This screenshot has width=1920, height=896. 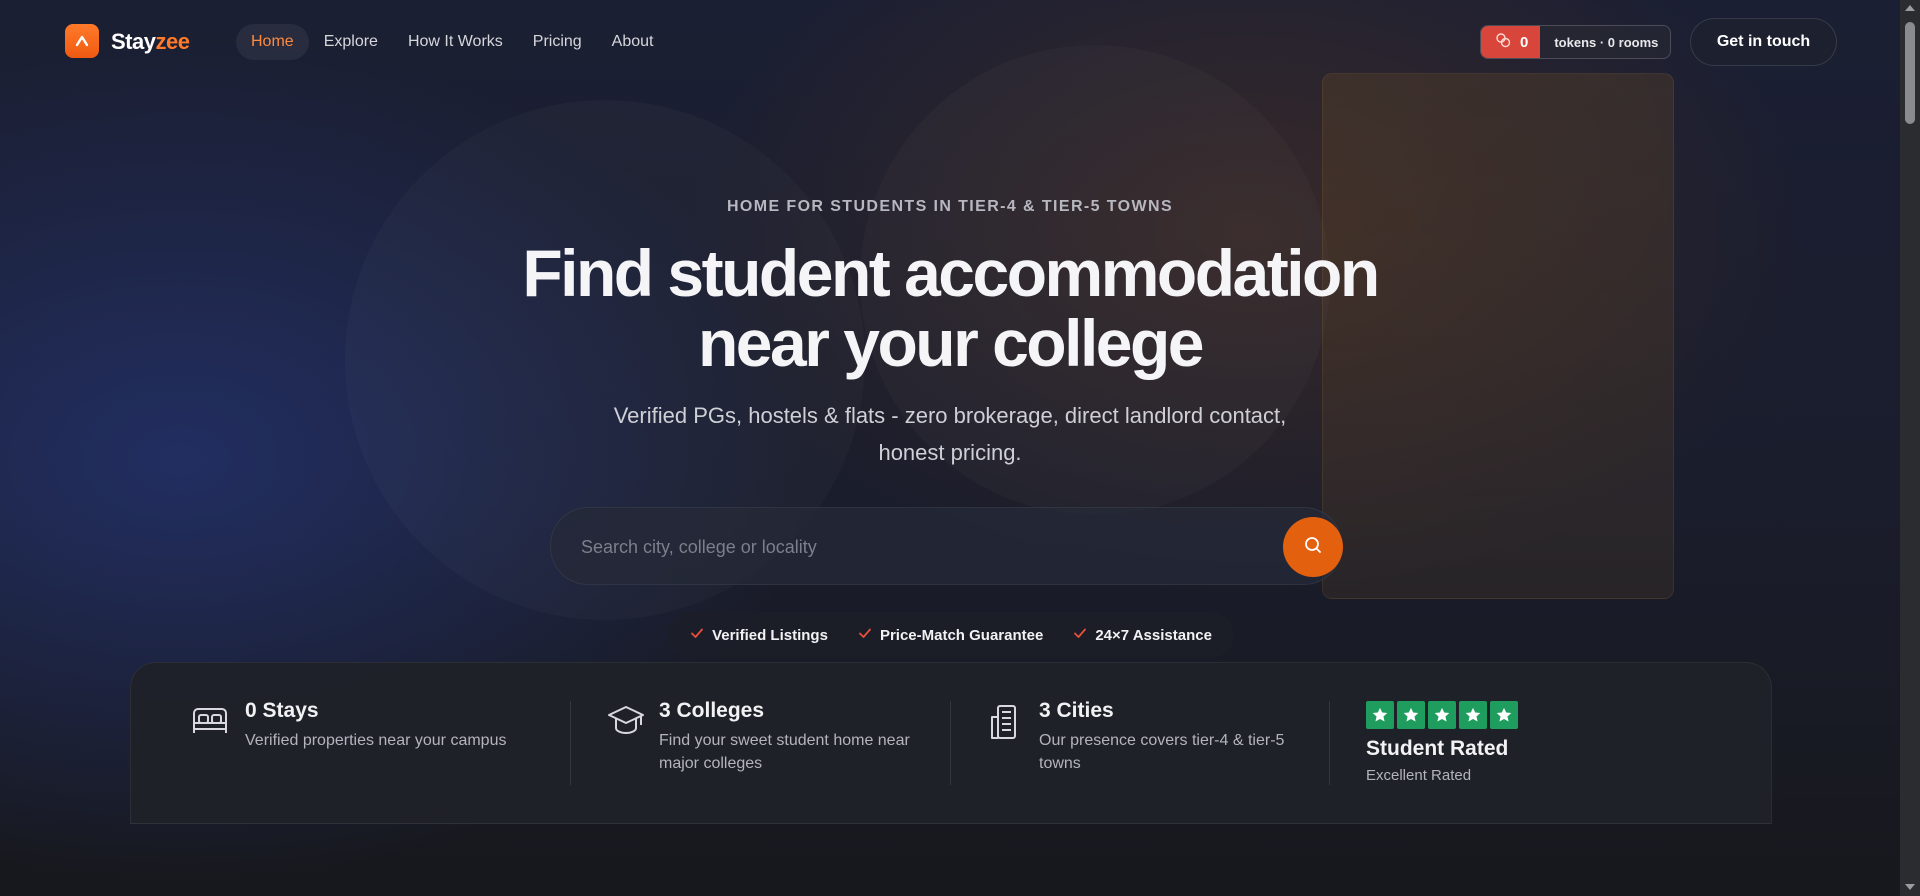 What do you see at coordinates (921, 547) in the screenshot?
I see `search-input` at bounding box center [921, 547].